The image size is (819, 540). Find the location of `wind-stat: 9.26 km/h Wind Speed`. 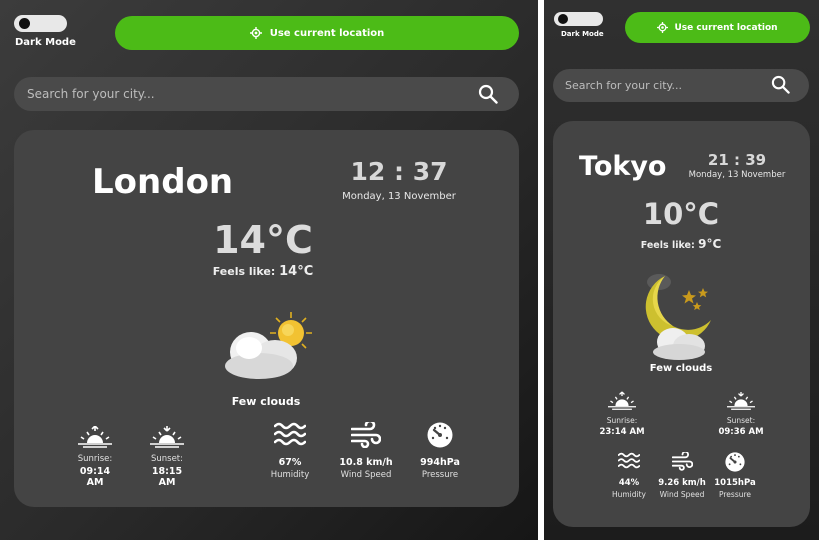

wind-stat: 9.26 km/h Wind Speed is located at coordinates (682, 475).